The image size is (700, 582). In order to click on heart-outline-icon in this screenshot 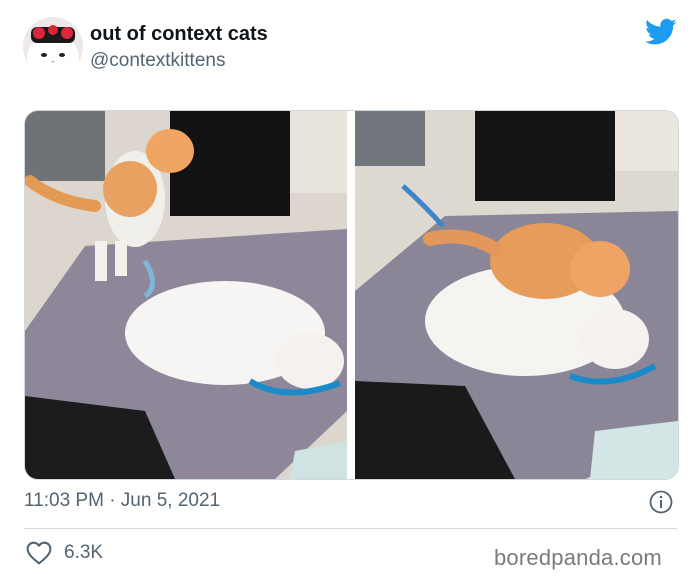, I will do `click(39, 553)`.